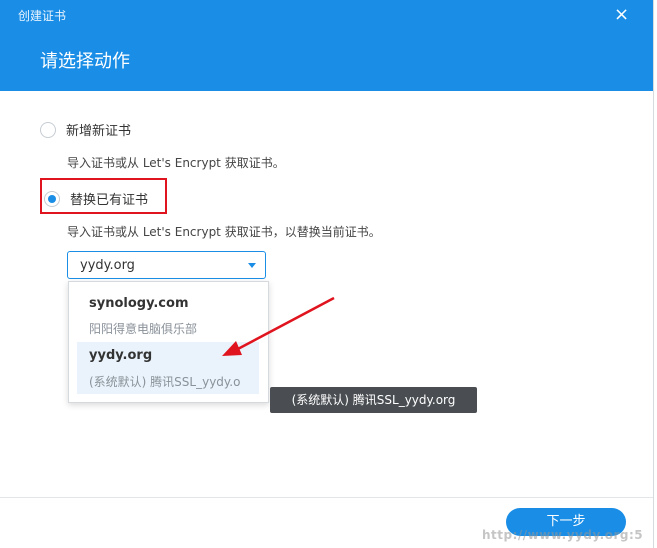 This screenshot has width=657, height=548. Describe the element at coordinates (326, 497) in the screenshot. I see `footer-divider` at that location.